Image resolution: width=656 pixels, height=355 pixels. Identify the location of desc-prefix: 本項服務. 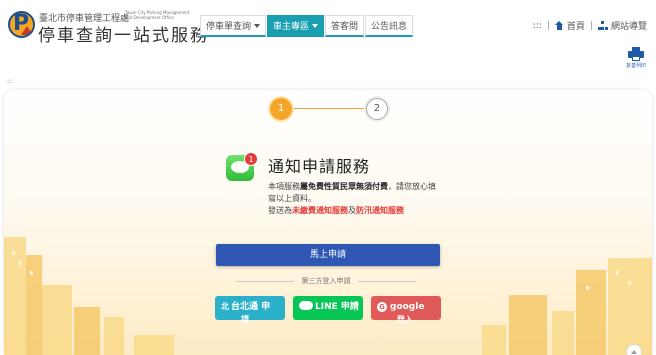
(284, 186).